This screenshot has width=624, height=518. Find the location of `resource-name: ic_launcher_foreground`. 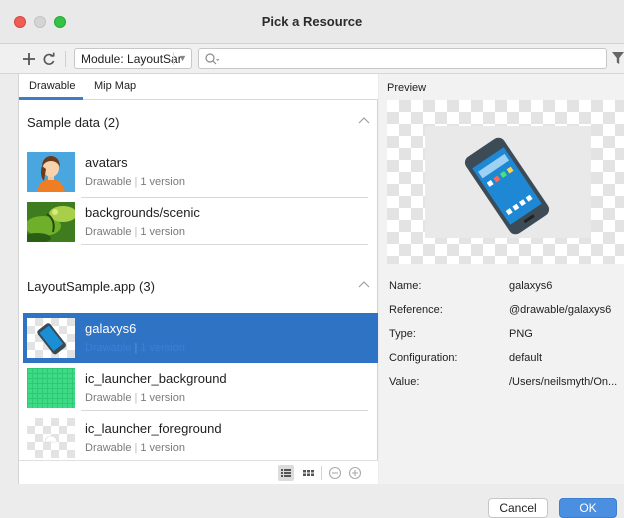

resource-name: ic_launcher_foreground is located at coordinates (153, 428).